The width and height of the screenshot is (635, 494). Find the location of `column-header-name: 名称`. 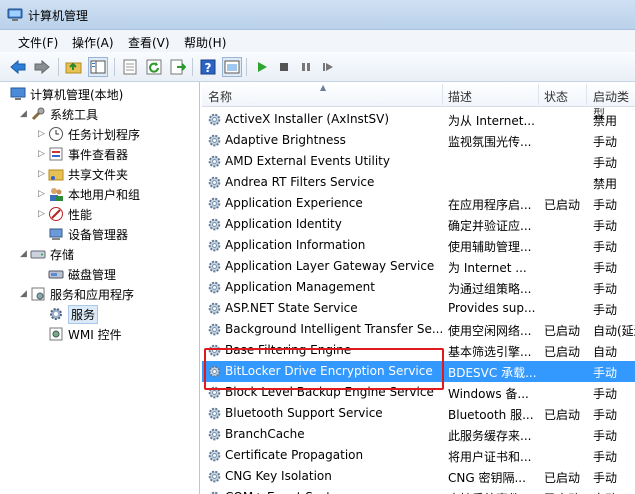

column-header-name: 名称 is located at coordinates (220, 96).